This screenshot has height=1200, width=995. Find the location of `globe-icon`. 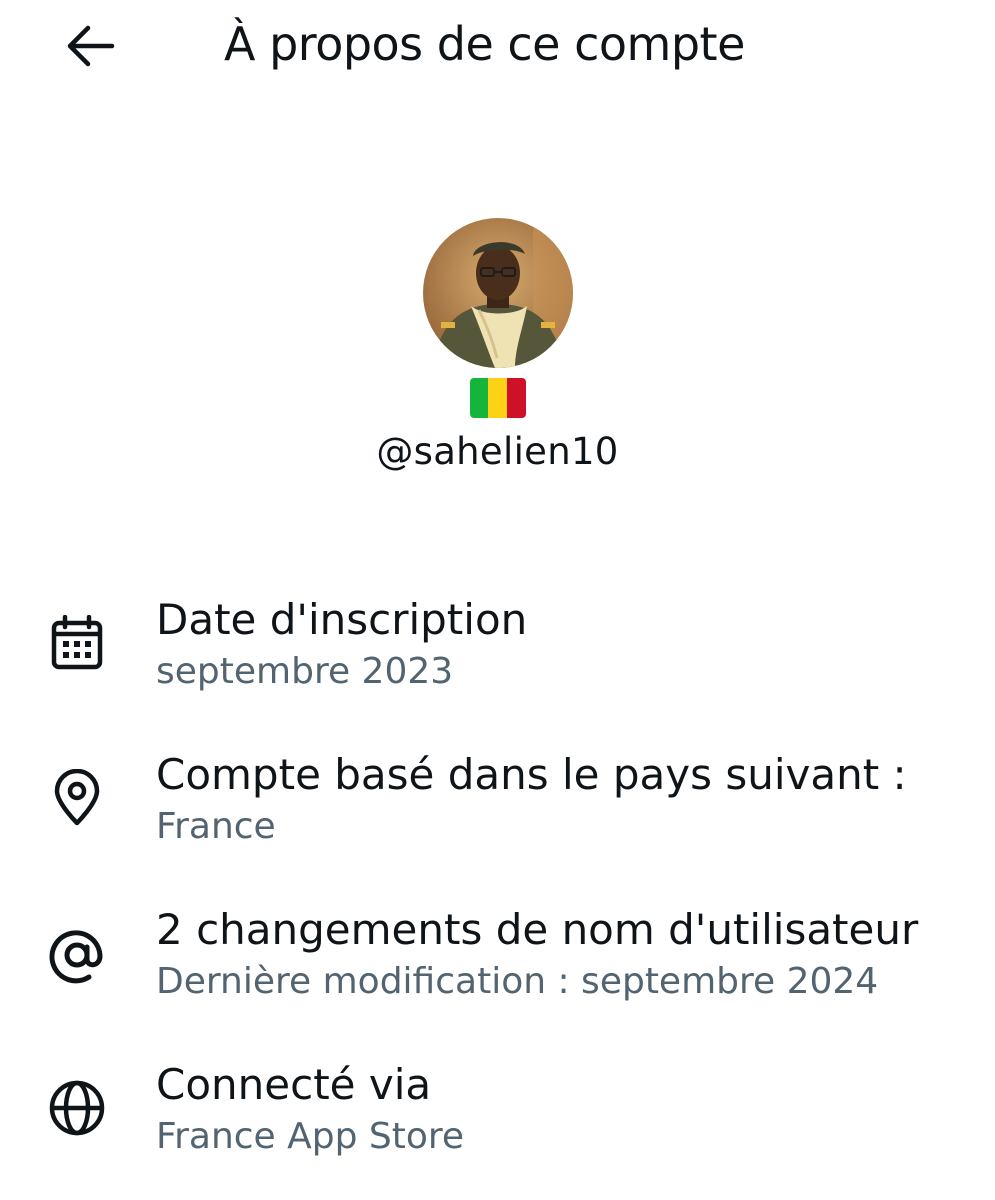

globe-icon is located at coordinates (77, 1108).